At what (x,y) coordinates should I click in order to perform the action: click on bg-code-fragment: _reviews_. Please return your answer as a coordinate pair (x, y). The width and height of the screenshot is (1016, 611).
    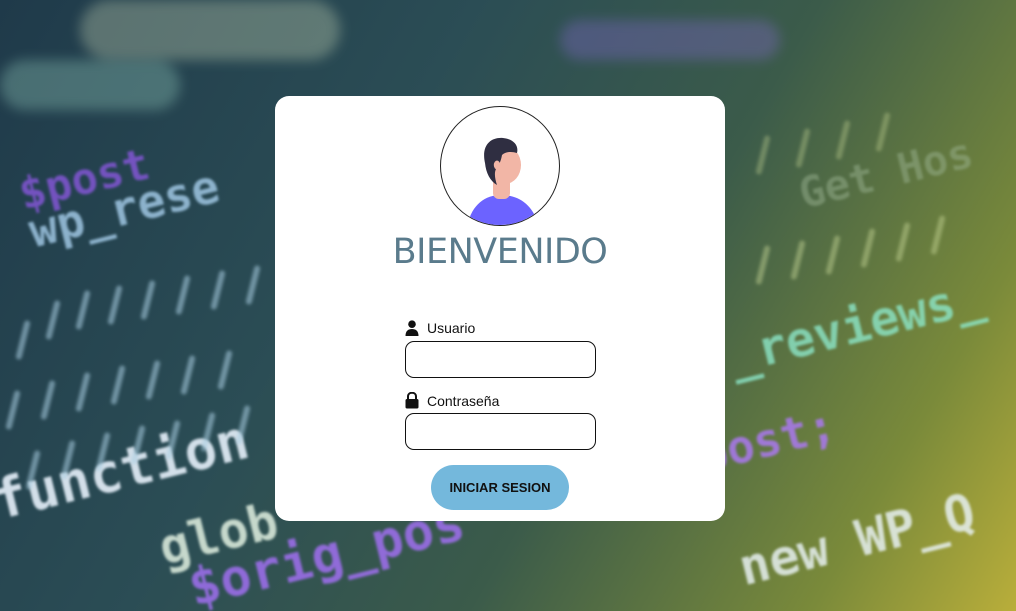
    Looking at the image, I should click on (856, 326).